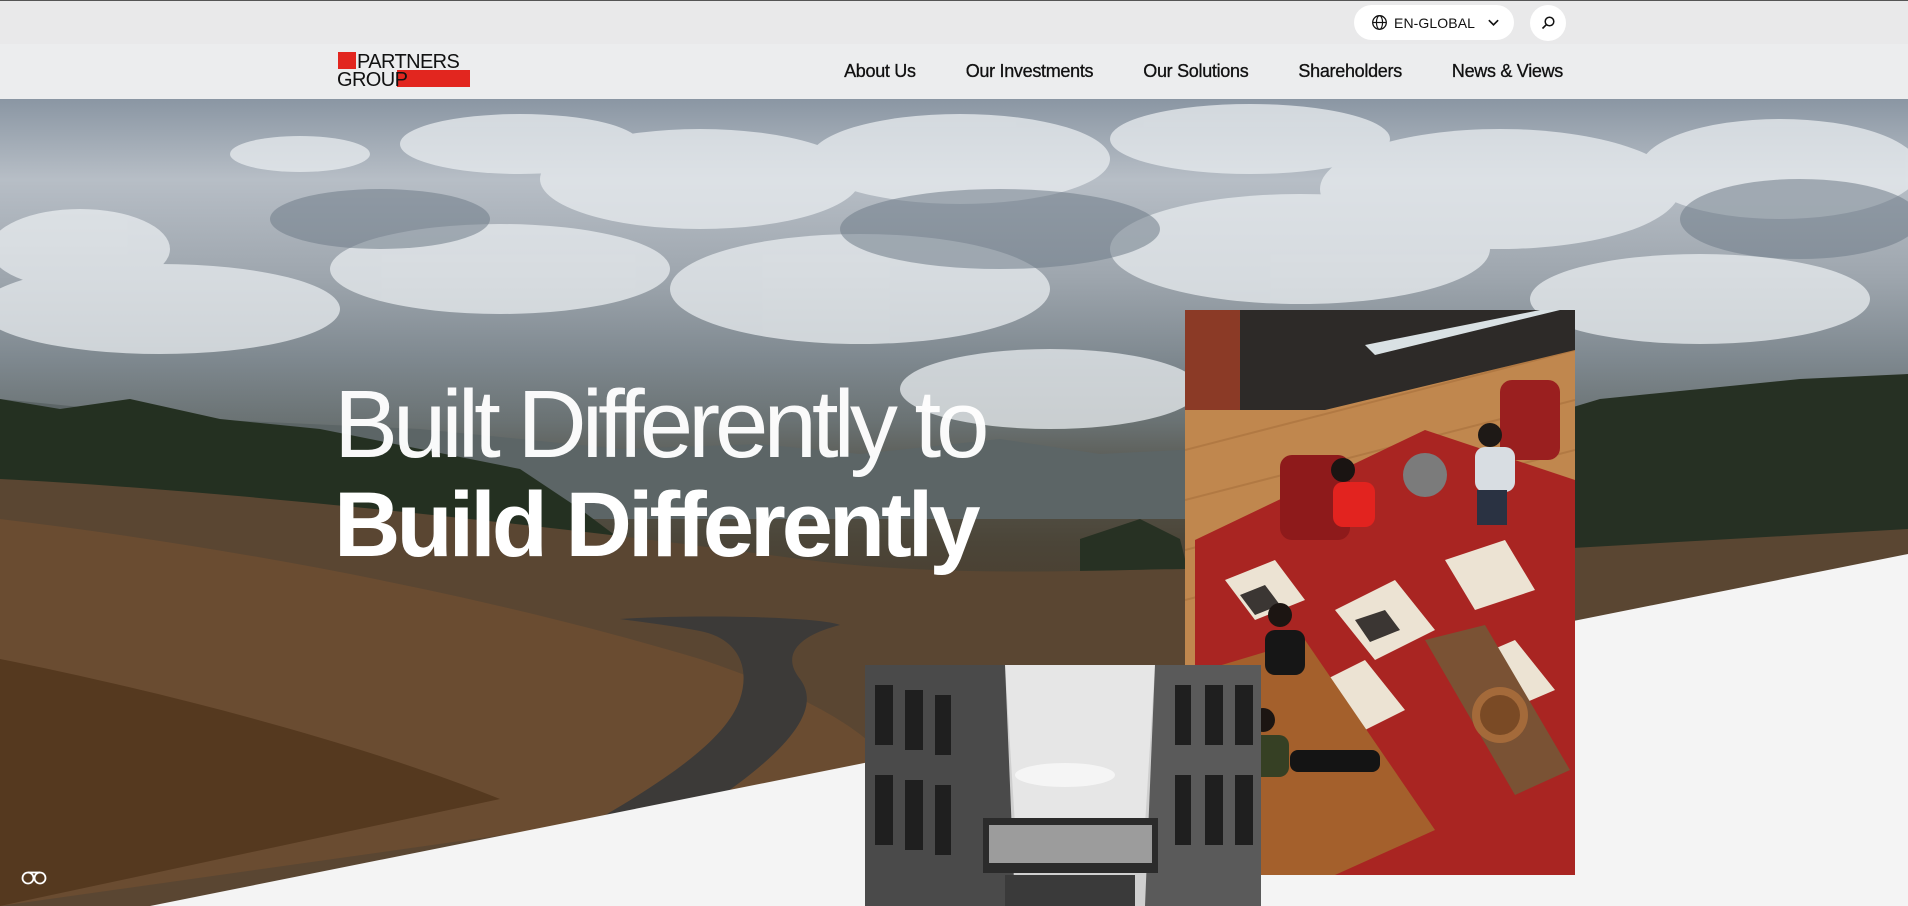 The width and height of the screenshot is (1908, 906). I want to click on hero-headline: Built Differently to Build Differently, so click(662, 473).